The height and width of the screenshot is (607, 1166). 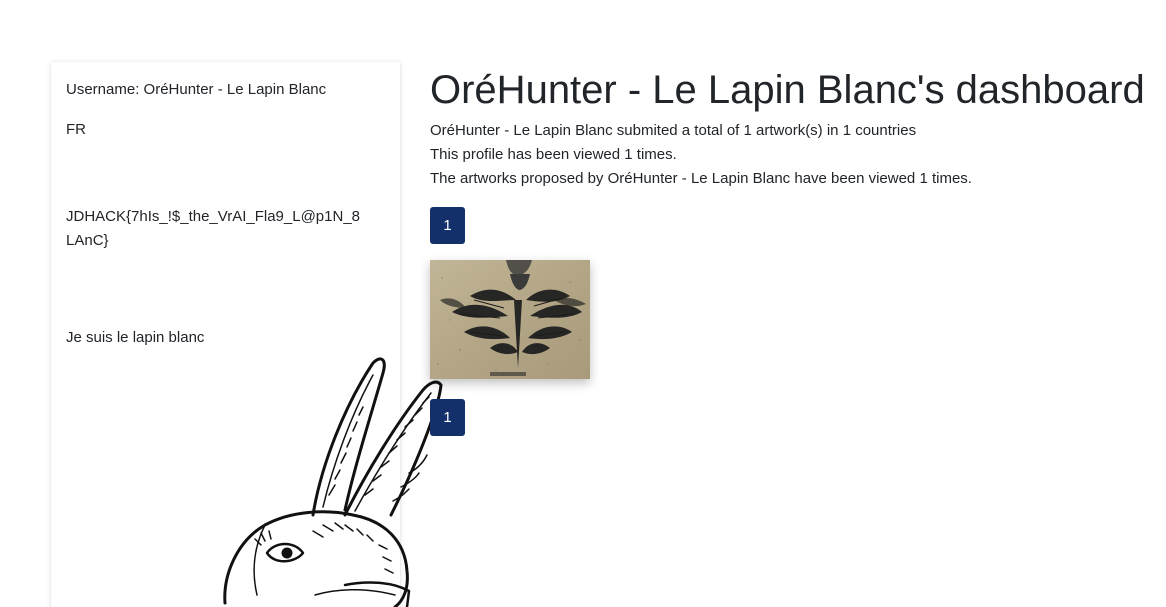 I want to click on white-rabbit-illustration, so click(x=335, y=476).